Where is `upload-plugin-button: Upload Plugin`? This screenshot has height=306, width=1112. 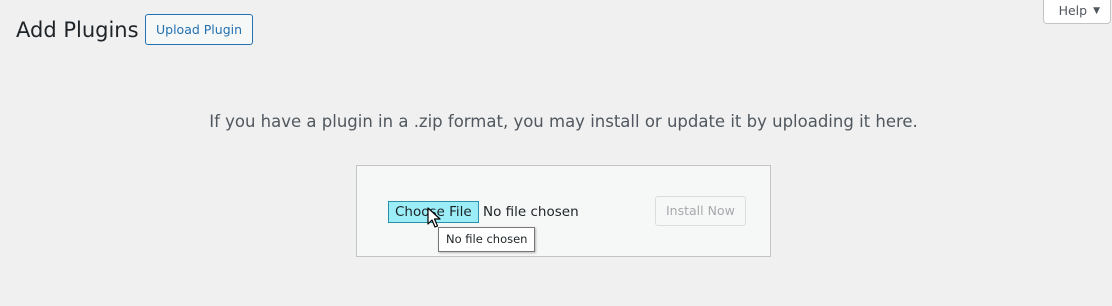 upload-plugin-button: Upload Plugin is located at coordinates (199, 29).